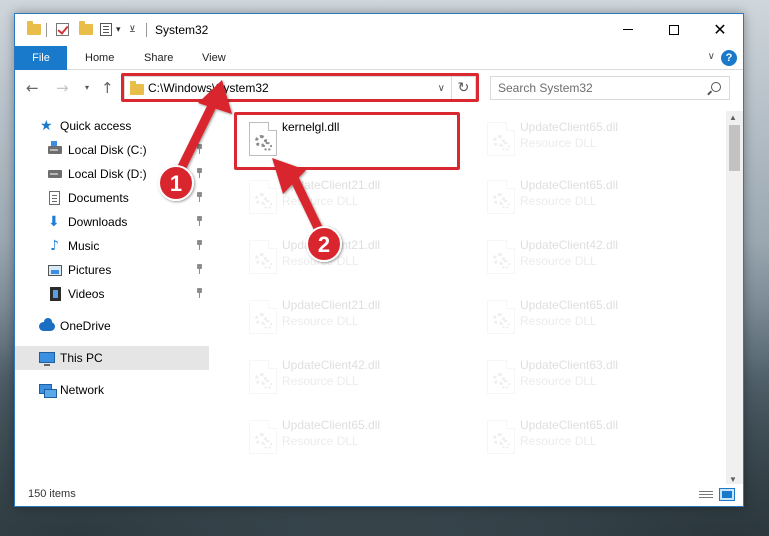 The height and width of the screenshot is (536, 769). Describe the element at coordinates (734, 148) in the screenshot. I see `scroll-thumb` at that location.